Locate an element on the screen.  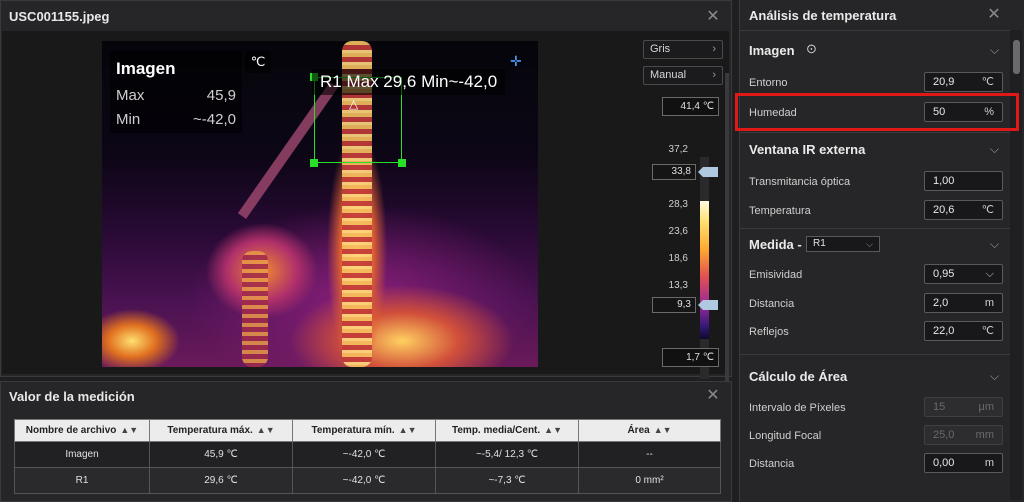
emisividad-label: Emisividad is located at coordinates (776, 275).